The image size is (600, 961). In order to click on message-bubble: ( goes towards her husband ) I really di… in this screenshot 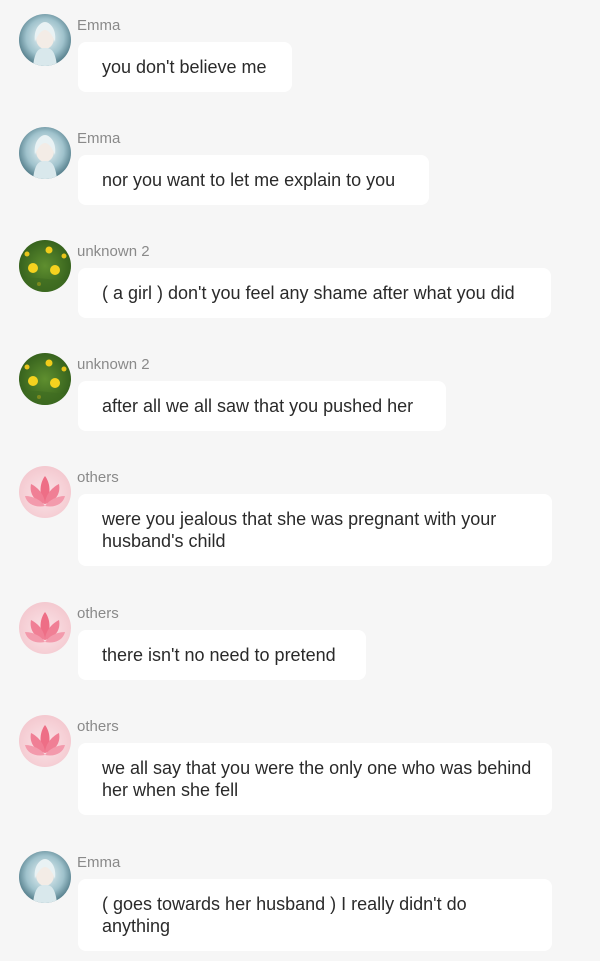, I will do `click(315, 915)`.